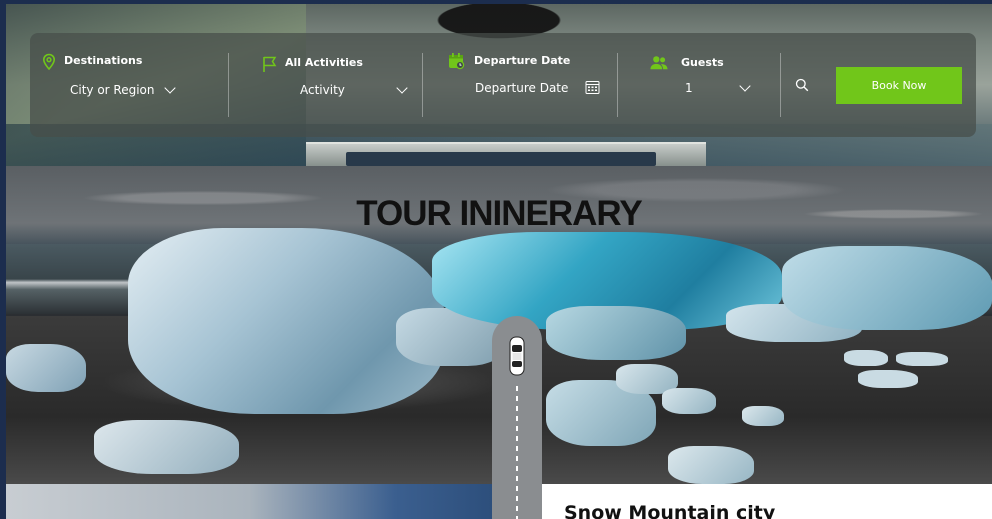 Image resolution: width=992 pixels, height=519 pixels. Describe the element at coordinates (899, 85) in the screenshot. I see `book-now-button: Book Now` at that location.